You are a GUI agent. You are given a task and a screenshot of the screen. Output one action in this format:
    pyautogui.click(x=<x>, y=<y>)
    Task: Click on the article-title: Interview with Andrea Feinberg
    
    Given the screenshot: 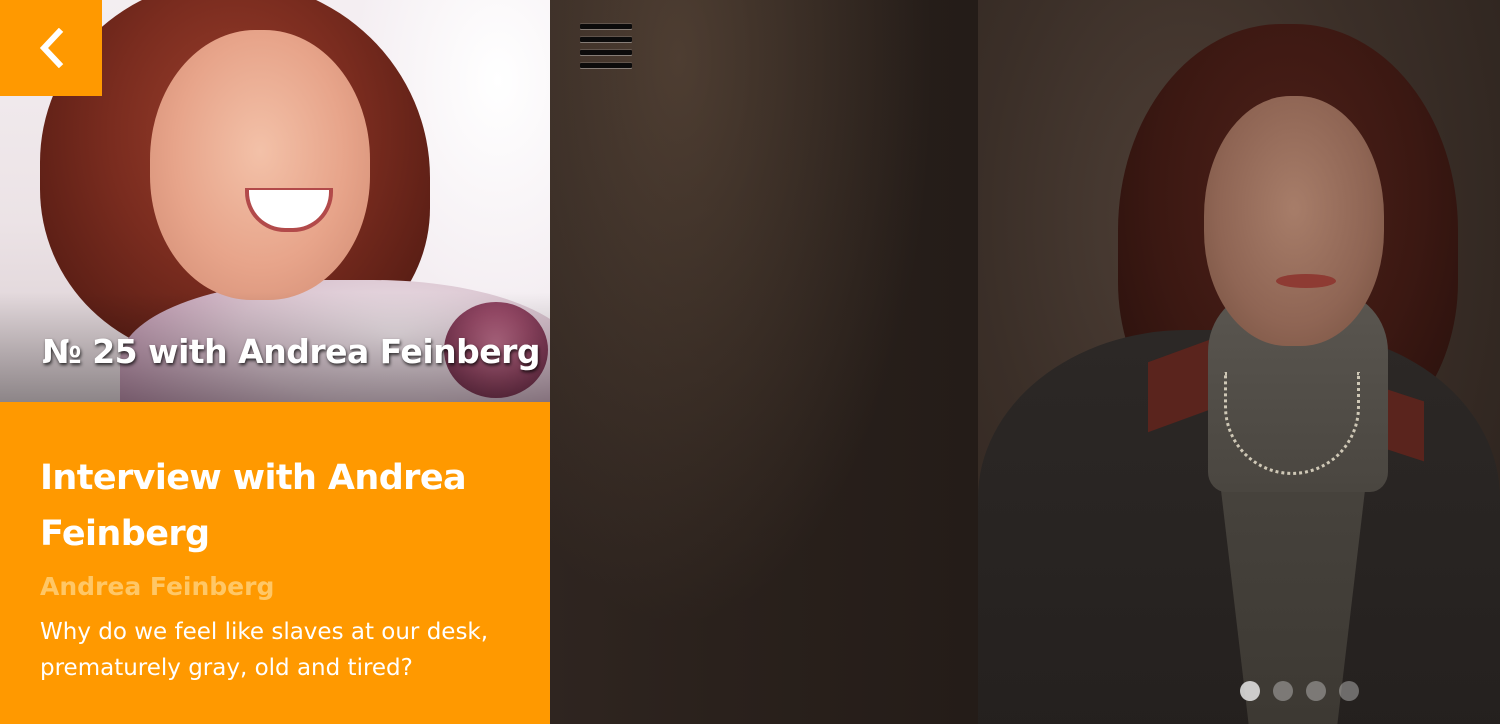 What is the action you would take?
    pyautogui.click(x=275, y=506)
    